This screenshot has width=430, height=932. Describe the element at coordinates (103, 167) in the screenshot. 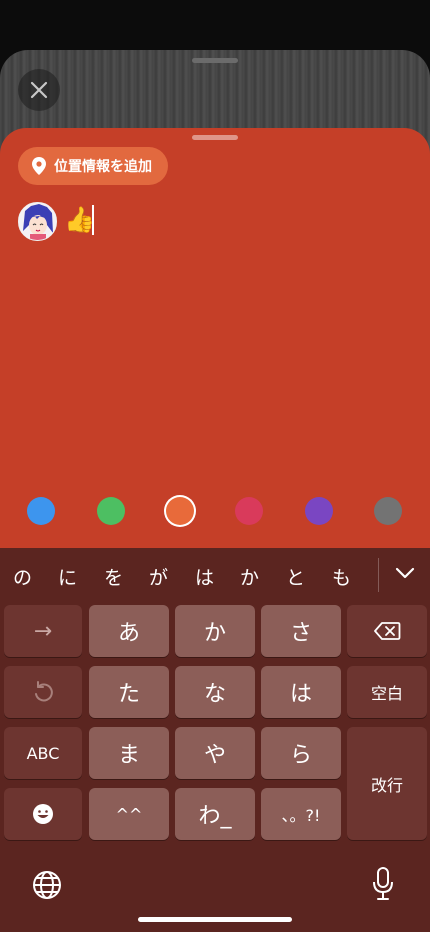

I see `add-location-label: 位置情報を追加` at that location.